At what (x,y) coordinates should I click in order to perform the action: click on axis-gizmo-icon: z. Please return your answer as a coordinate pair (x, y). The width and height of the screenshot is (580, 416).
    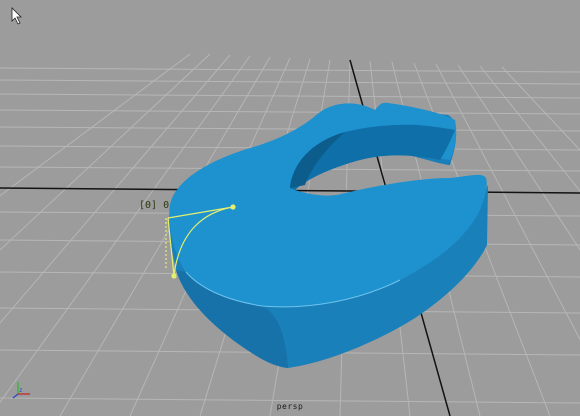
    Looking at the image, I should click on (21, 390).